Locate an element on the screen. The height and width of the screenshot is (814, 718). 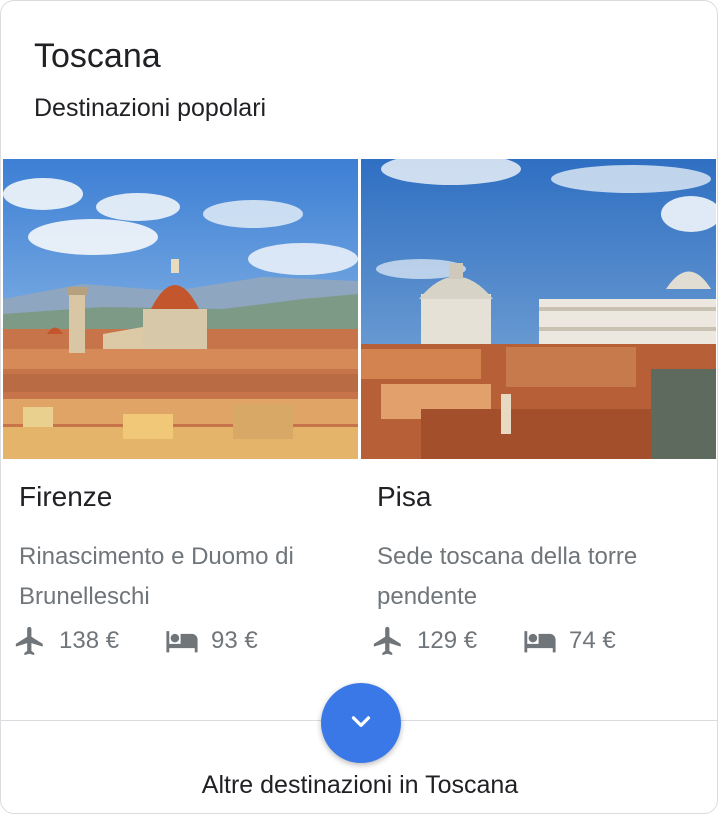
flight-price-value: 138 € is located at coordinates (89, 640).